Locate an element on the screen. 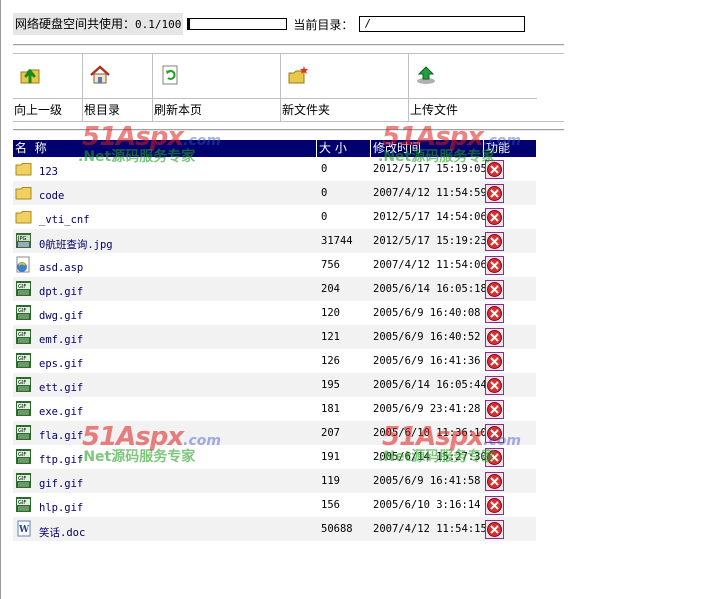 This screenshot has height=599, width=707. file-name-link: asd.asp is located at coordinates (61, 265).